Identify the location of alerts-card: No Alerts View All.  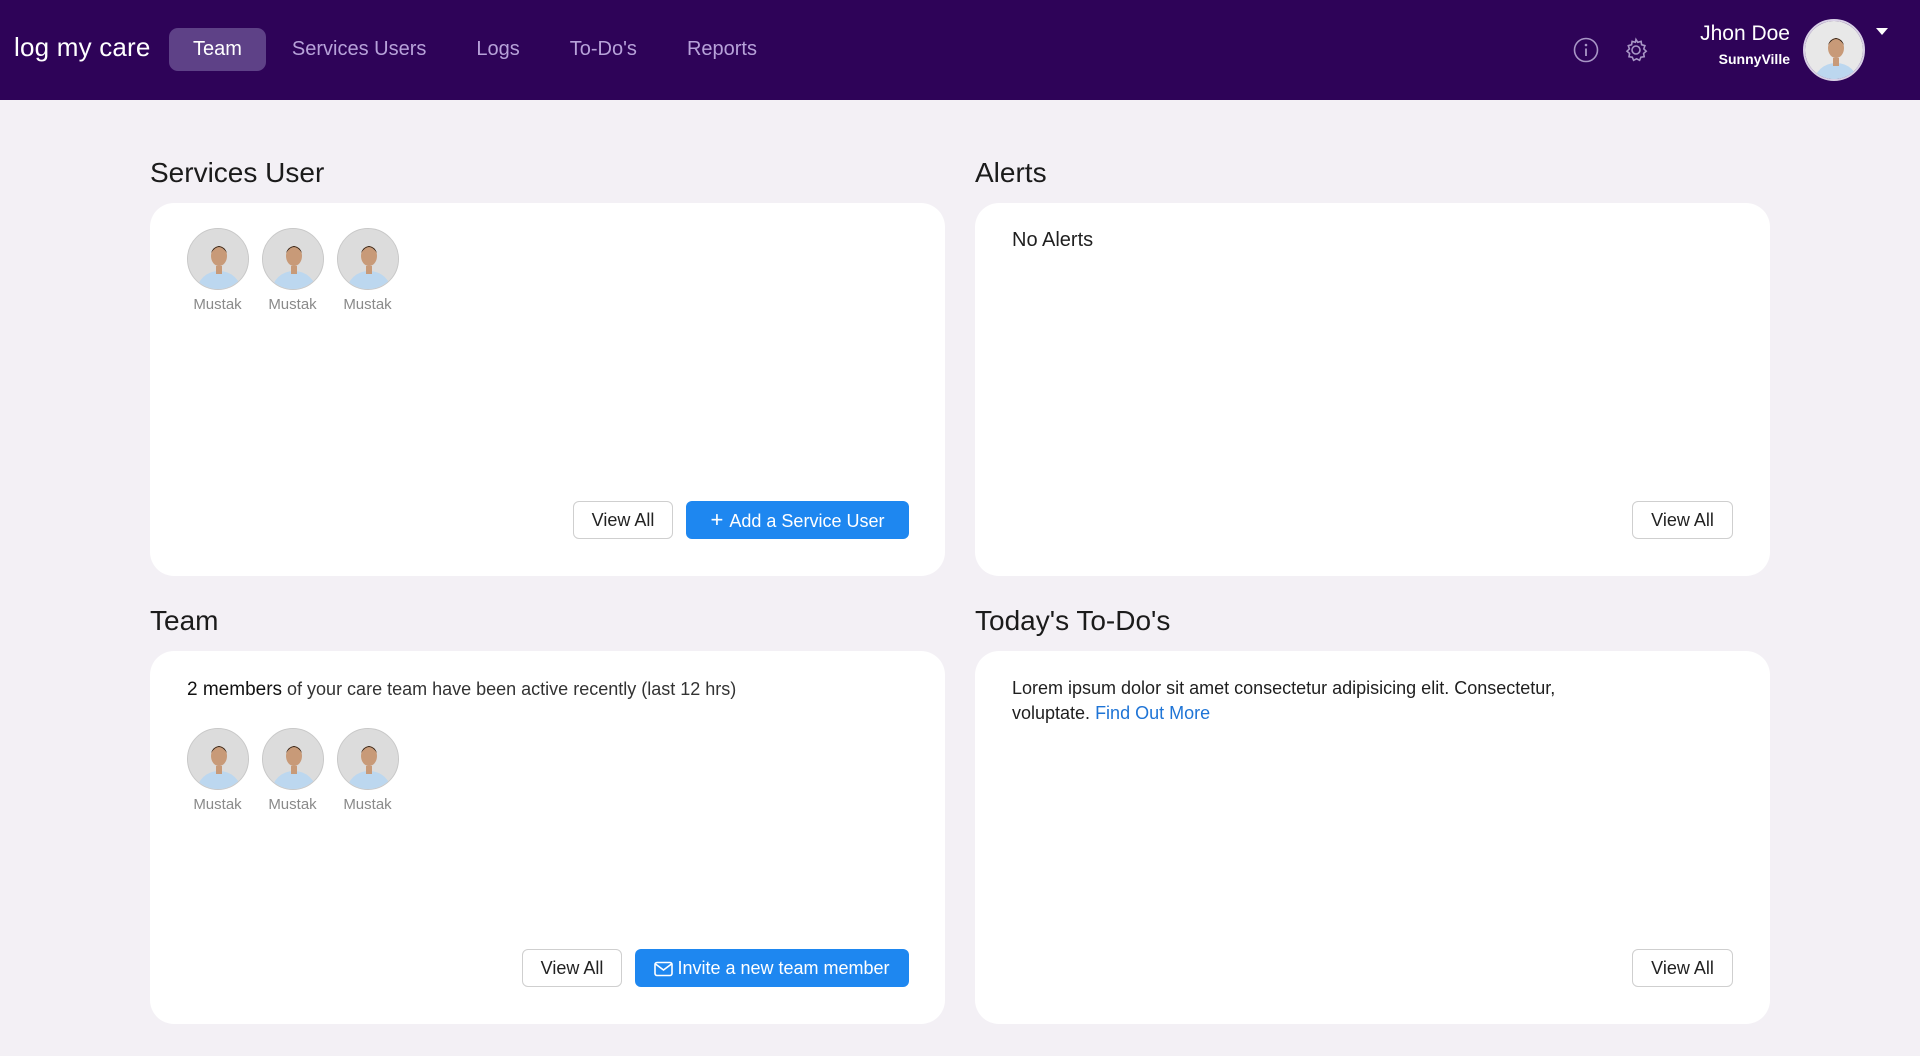
(1372, 389).